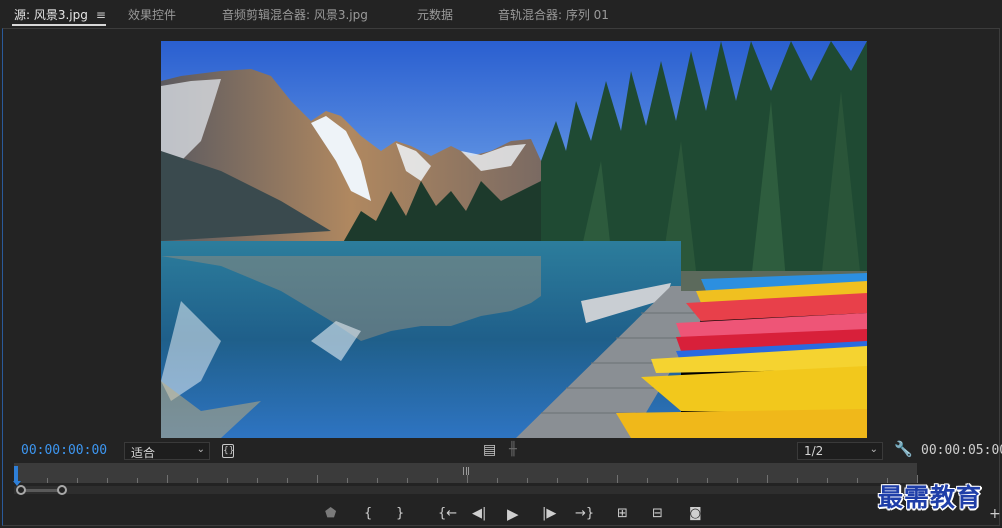  I want to click on zoom-fit-value: 适合, so click(143, 453).